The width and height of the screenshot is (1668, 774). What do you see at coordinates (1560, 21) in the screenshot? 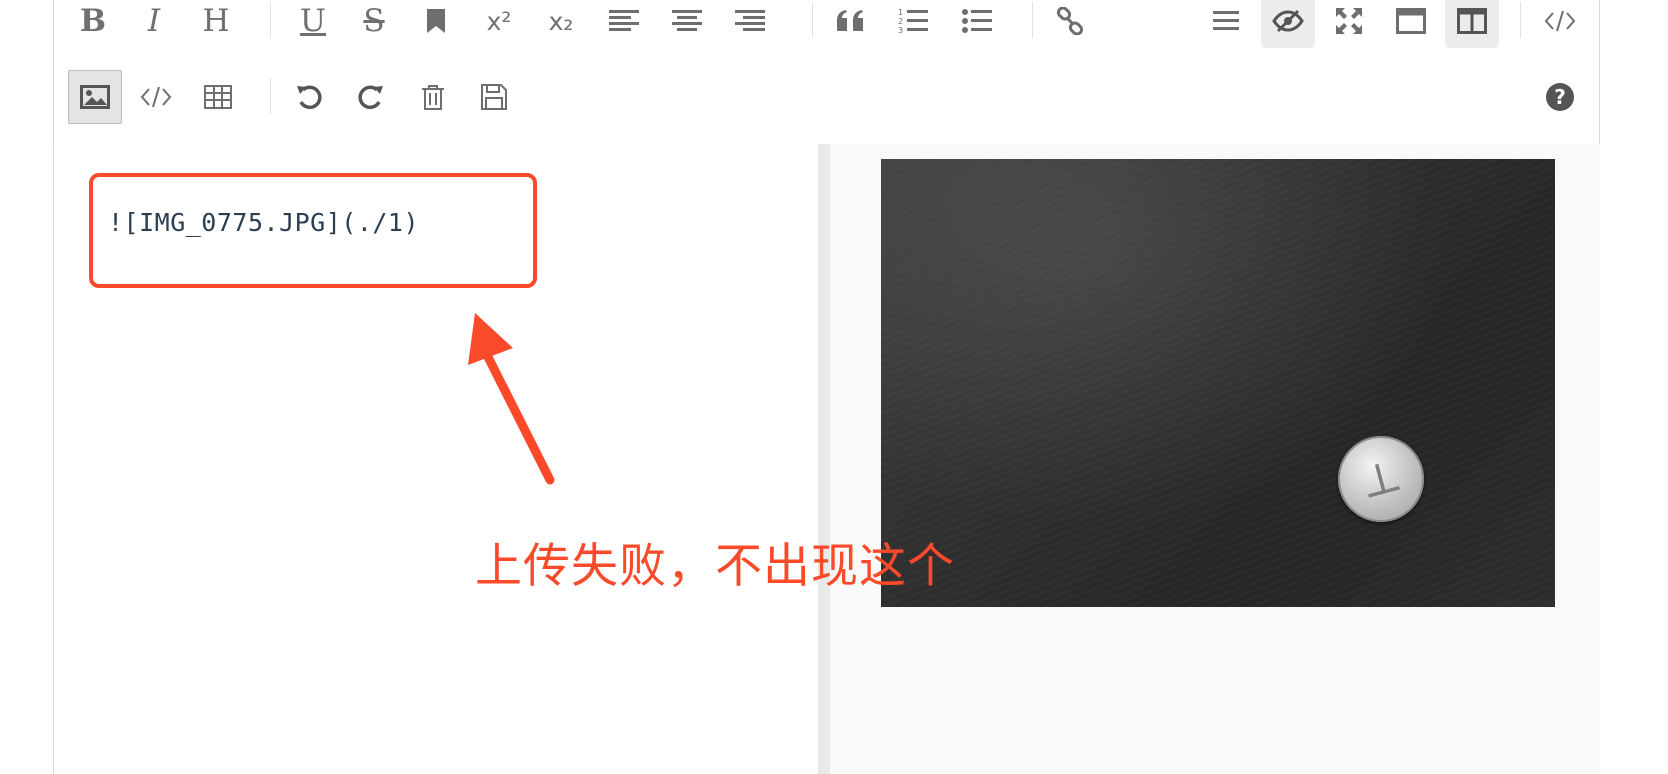
I see `code-icon` at bounding box center [1560, 21].